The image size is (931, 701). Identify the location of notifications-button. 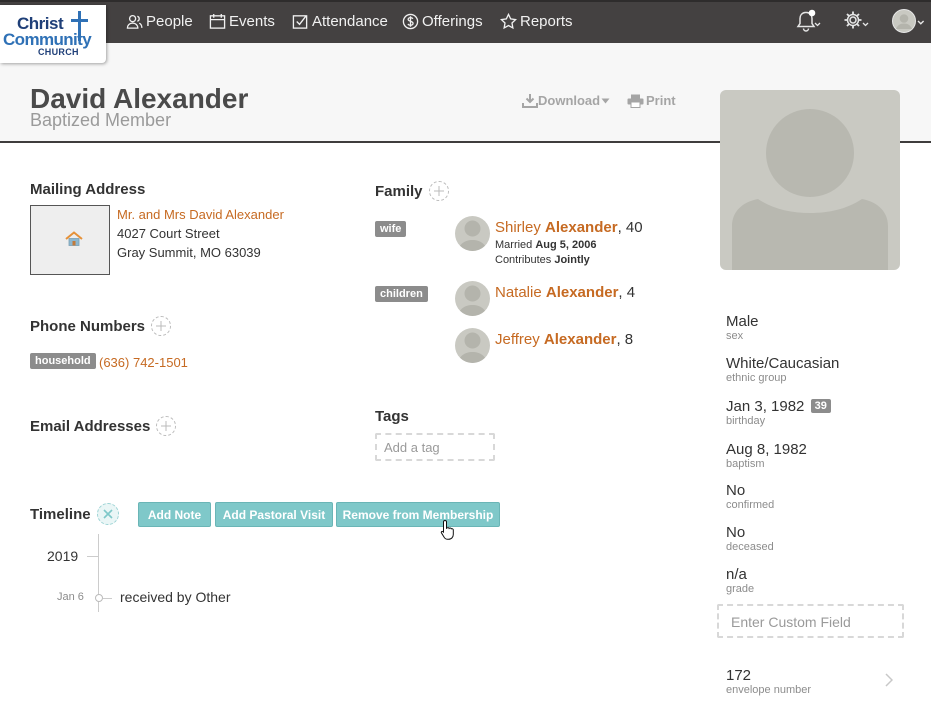
(808, 21).